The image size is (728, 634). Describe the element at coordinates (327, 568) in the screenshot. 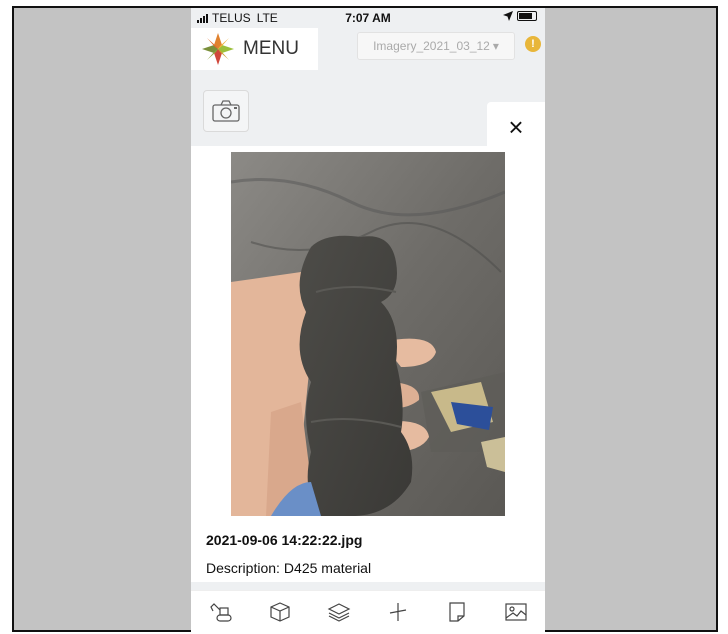

I see `description-value: D425 material` at that location.